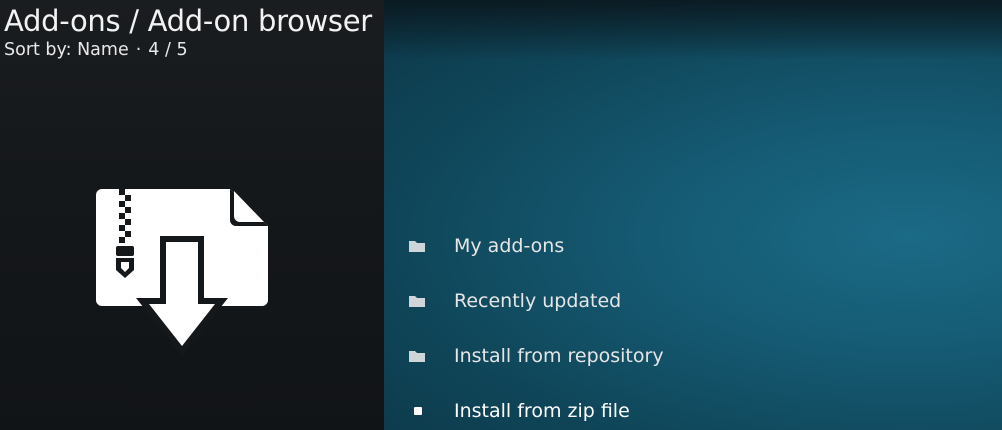  What do you see at coordinates (542, 410) in the screenshot?
I see `menu-item-label: Install from zip file` at bounding box center [542, 410].